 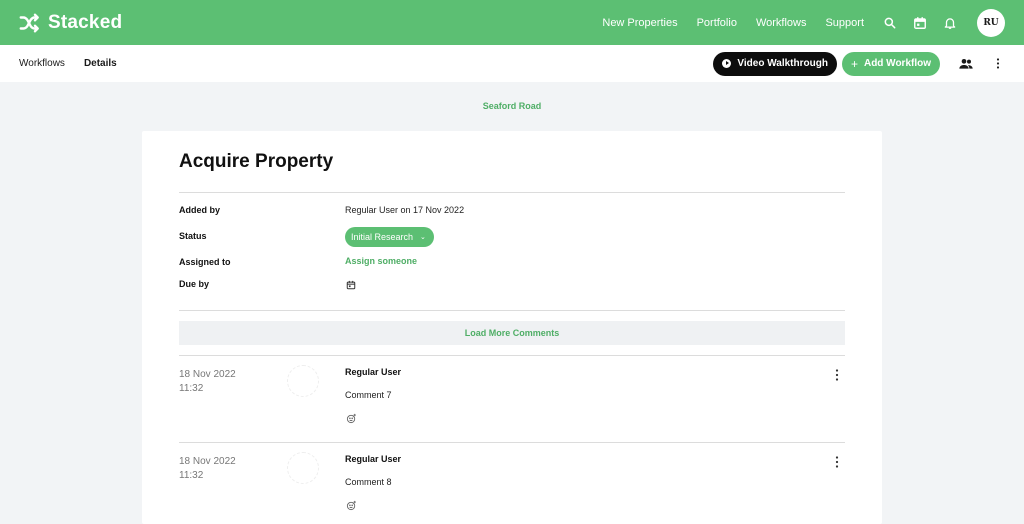 What do you see at coordinates (85, 22) in the screenshot?
I see `app-name: Stacked` at bounding box center [85, 22].